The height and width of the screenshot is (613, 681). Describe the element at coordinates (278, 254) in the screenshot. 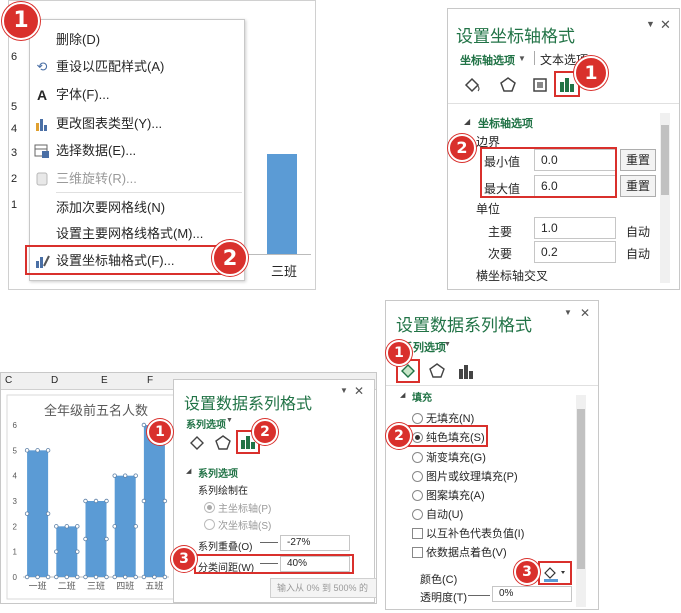

I see `chart-axis-line` at that location.